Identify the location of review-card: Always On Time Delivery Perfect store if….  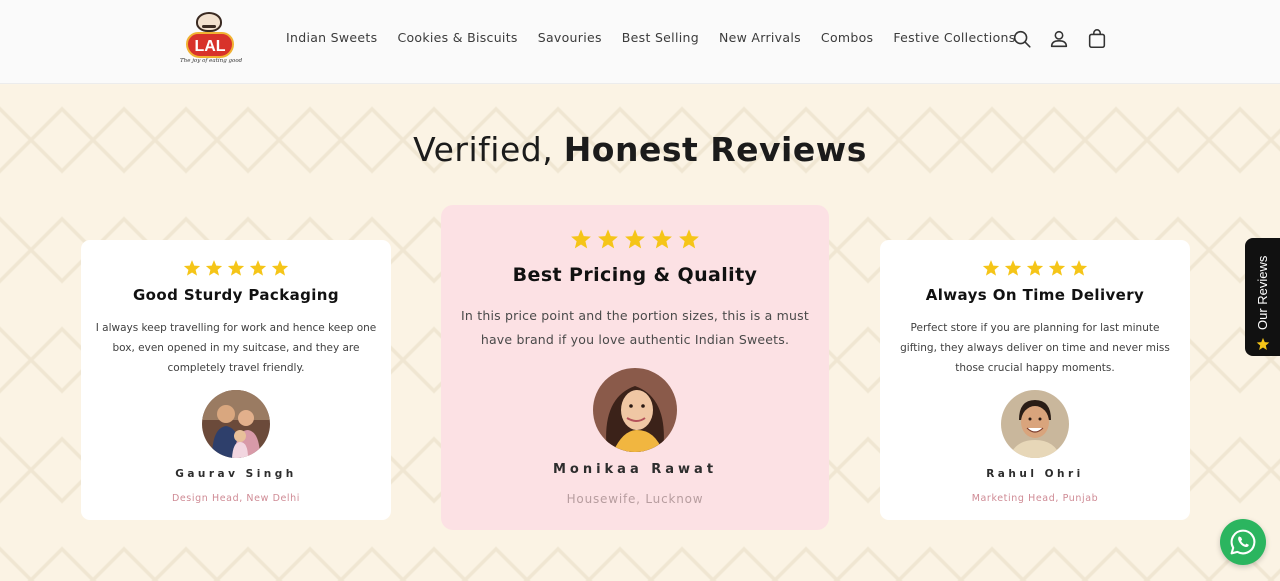
(1035, 380).